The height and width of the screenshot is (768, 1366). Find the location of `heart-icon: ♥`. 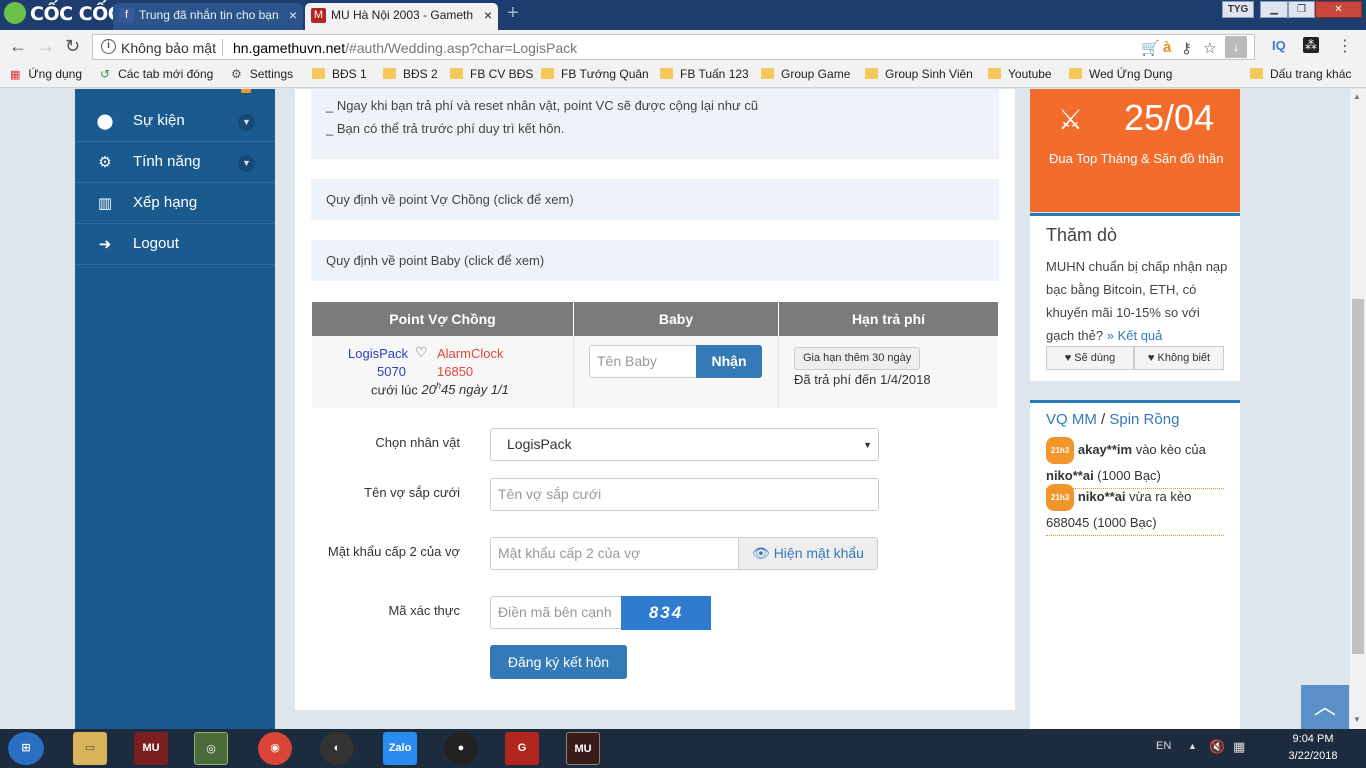

heart-icon: ♥ is located at coordinates (1069, 358).